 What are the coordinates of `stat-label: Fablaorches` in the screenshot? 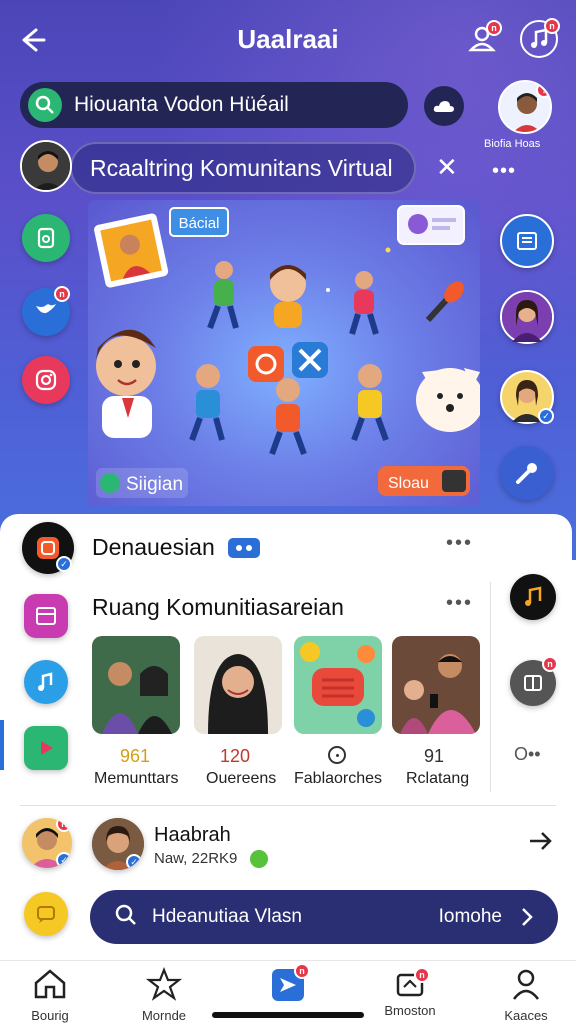 It's located at (338, 778).